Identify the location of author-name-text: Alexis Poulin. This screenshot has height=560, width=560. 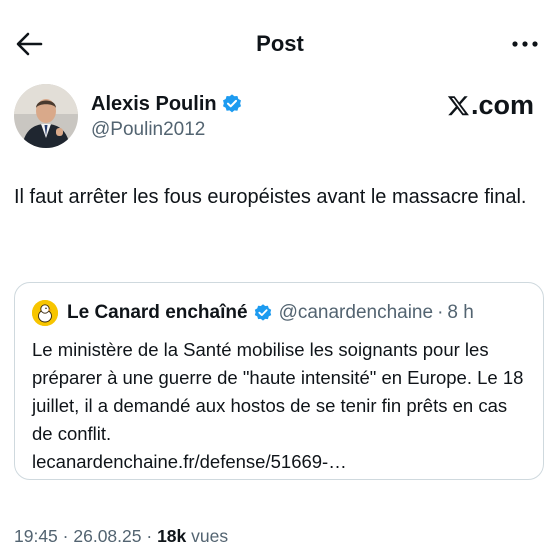
(154, 104).